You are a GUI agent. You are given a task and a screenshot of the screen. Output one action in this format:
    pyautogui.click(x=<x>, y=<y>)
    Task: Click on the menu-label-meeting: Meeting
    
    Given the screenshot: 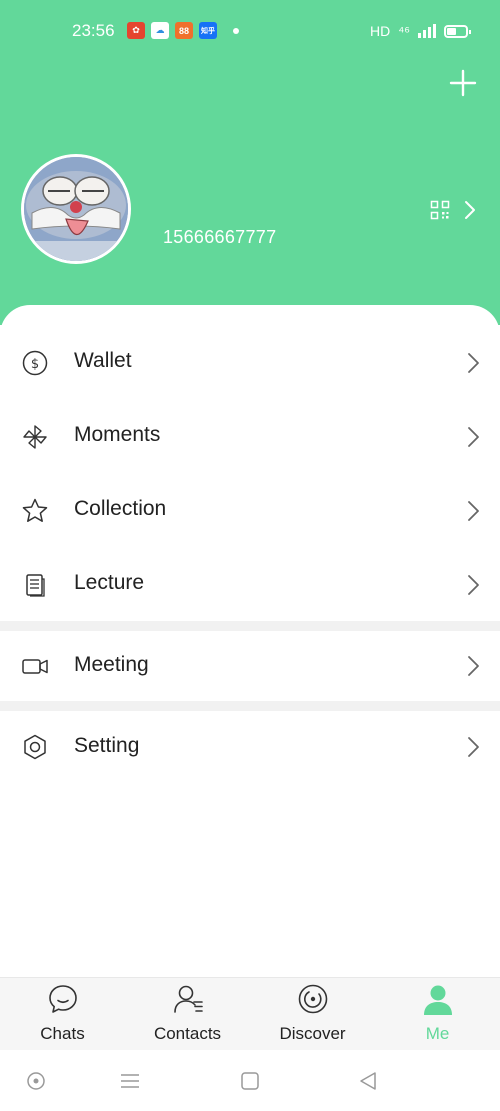 What is the action you would take?
    pyautogui.click(x=111, y=664)
    